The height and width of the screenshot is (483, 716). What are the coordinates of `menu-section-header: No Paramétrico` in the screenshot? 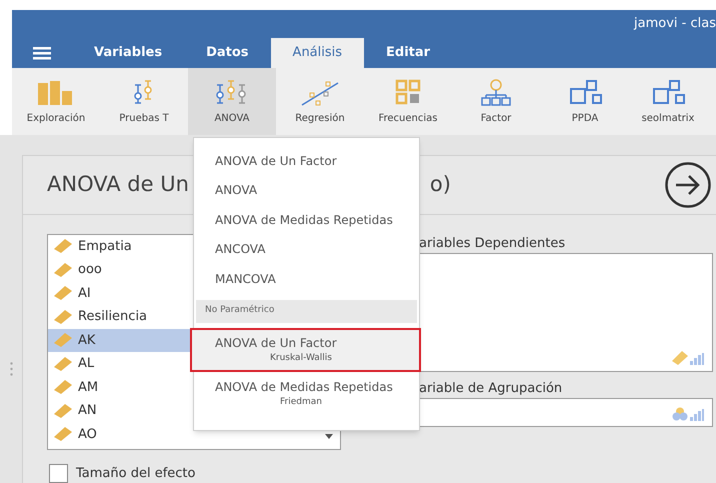 It's located at (306, 311).